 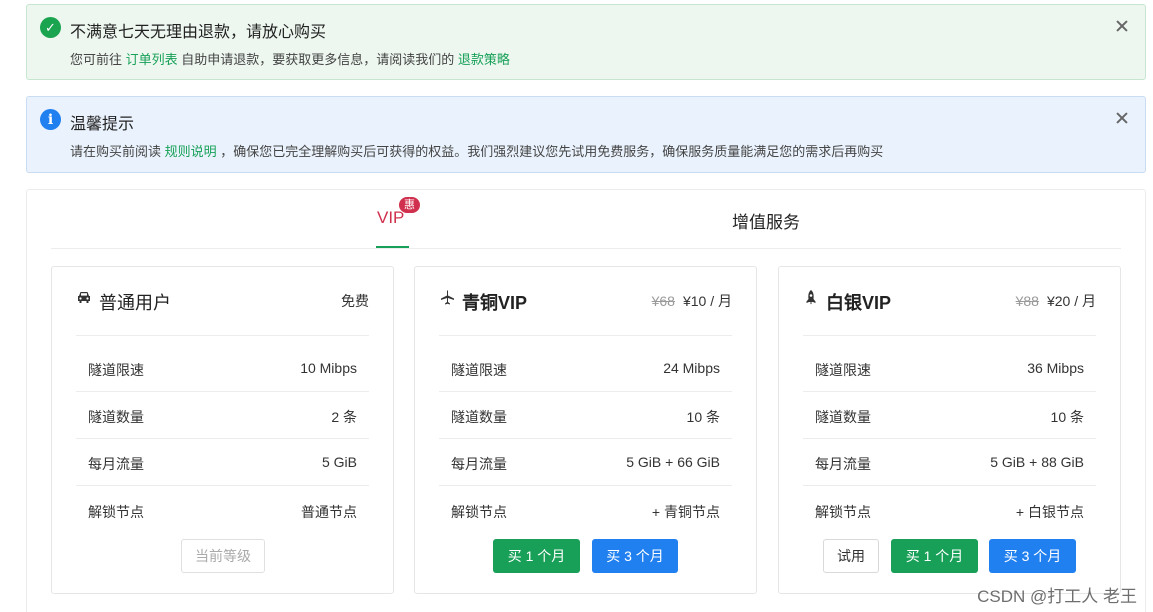 What do you see at coordinates (949, 462) in the screenshot?
I see `feature-row: 每月流量 5 GiB + 88 GiB` at bounding box center [949, 462].